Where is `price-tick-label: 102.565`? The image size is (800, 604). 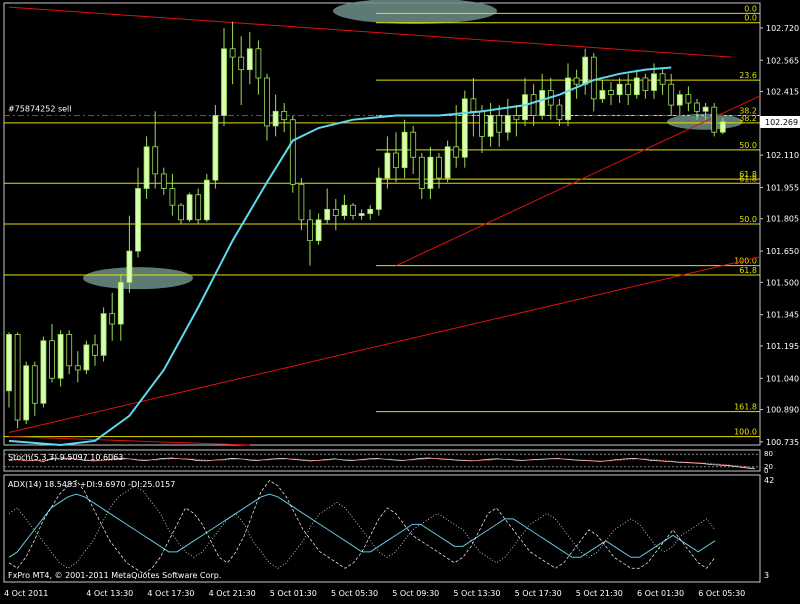
price-tick-label: 102.565 is located at coordinates (782, 60).